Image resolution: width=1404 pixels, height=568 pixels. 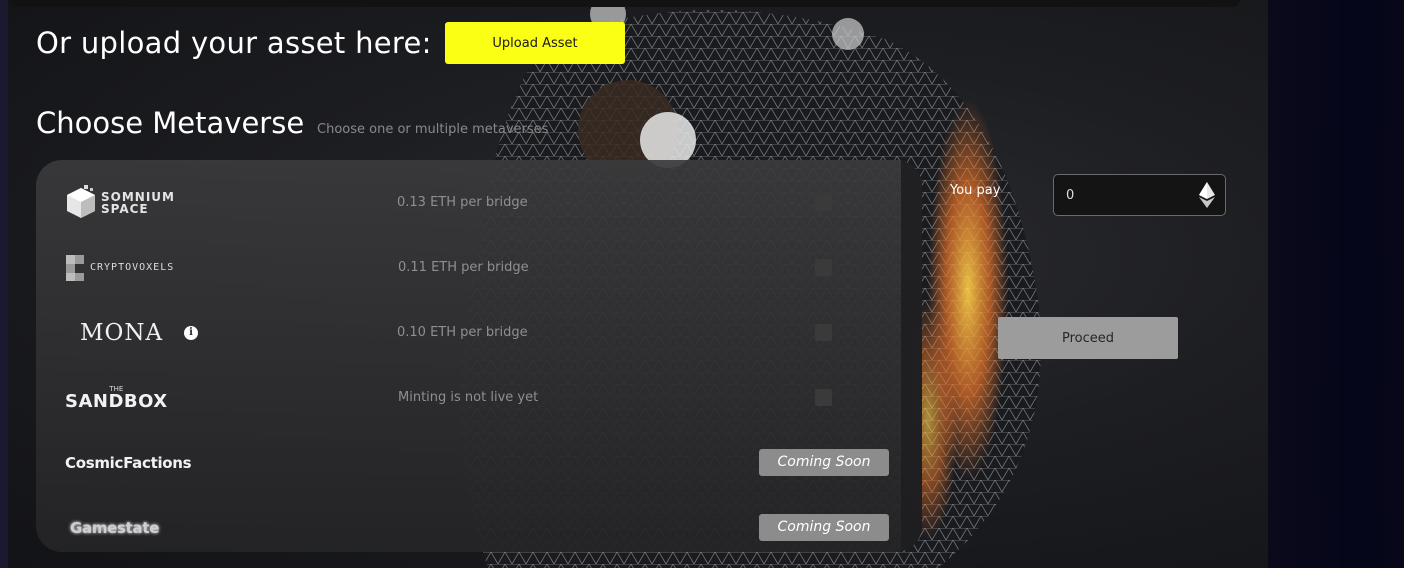 What do you see at coordinates (1336, 284) in the screenshot?
I see `right-background` at bounding box center [1336, 284].